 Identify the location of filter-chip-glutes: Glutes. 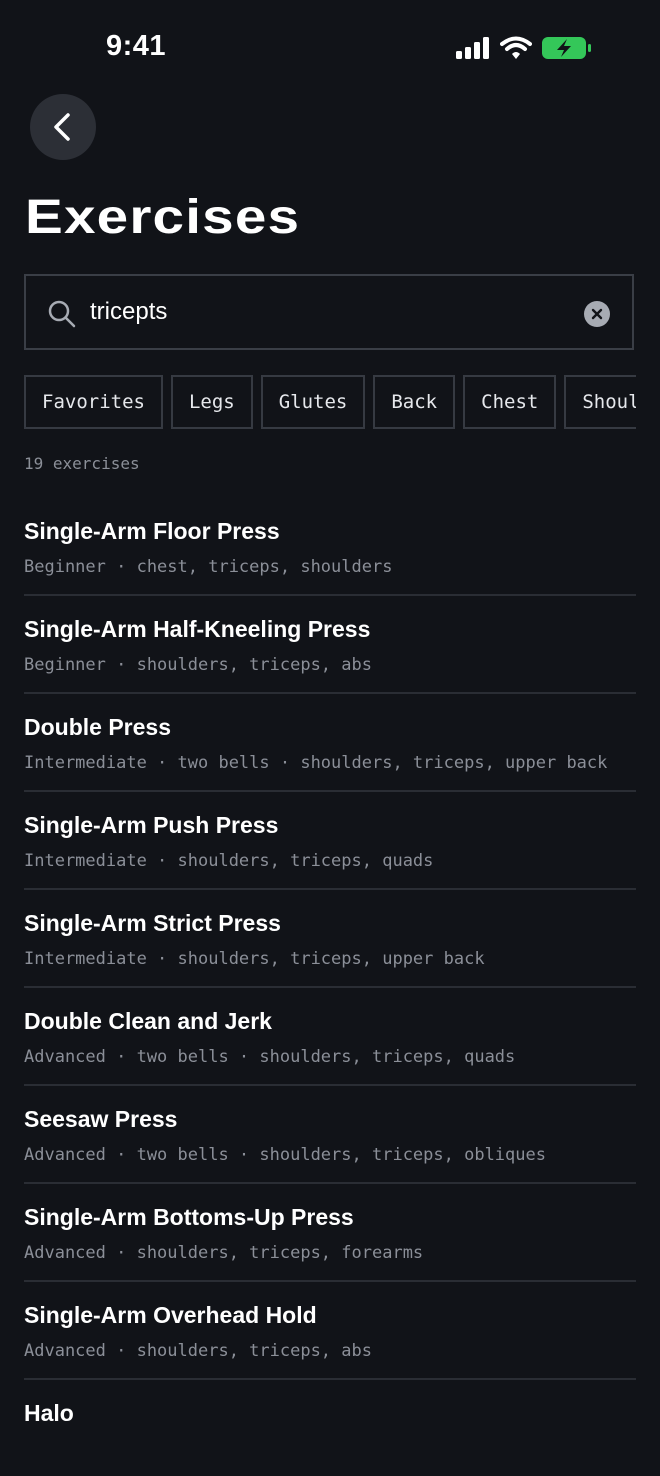
(313, 402).